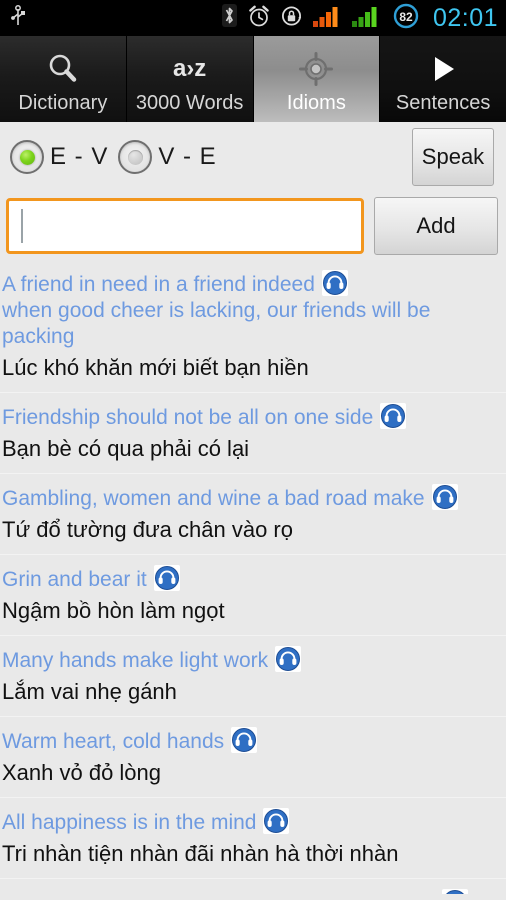  I want to click on idiom-vietnamese-text: Lắm vai nhẹ gánh, so click(89, 691).